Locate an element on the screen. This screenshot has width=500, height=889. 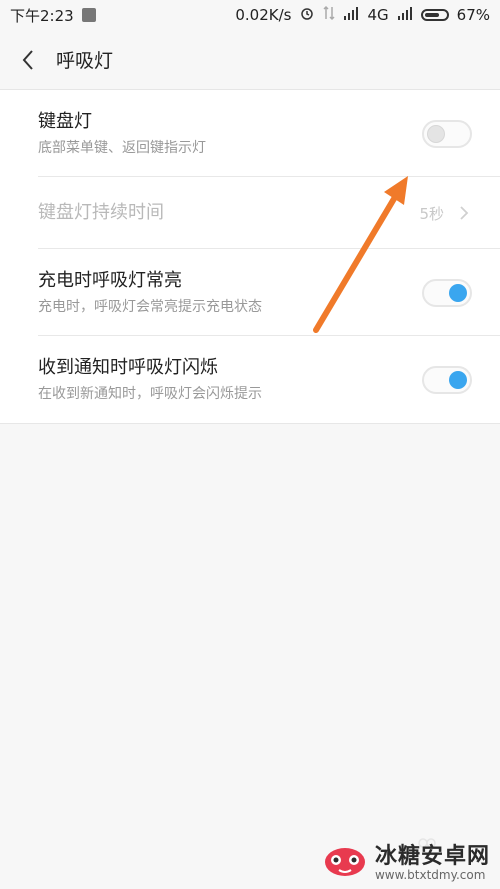
signal-icon is located at coordinates (351, 15).